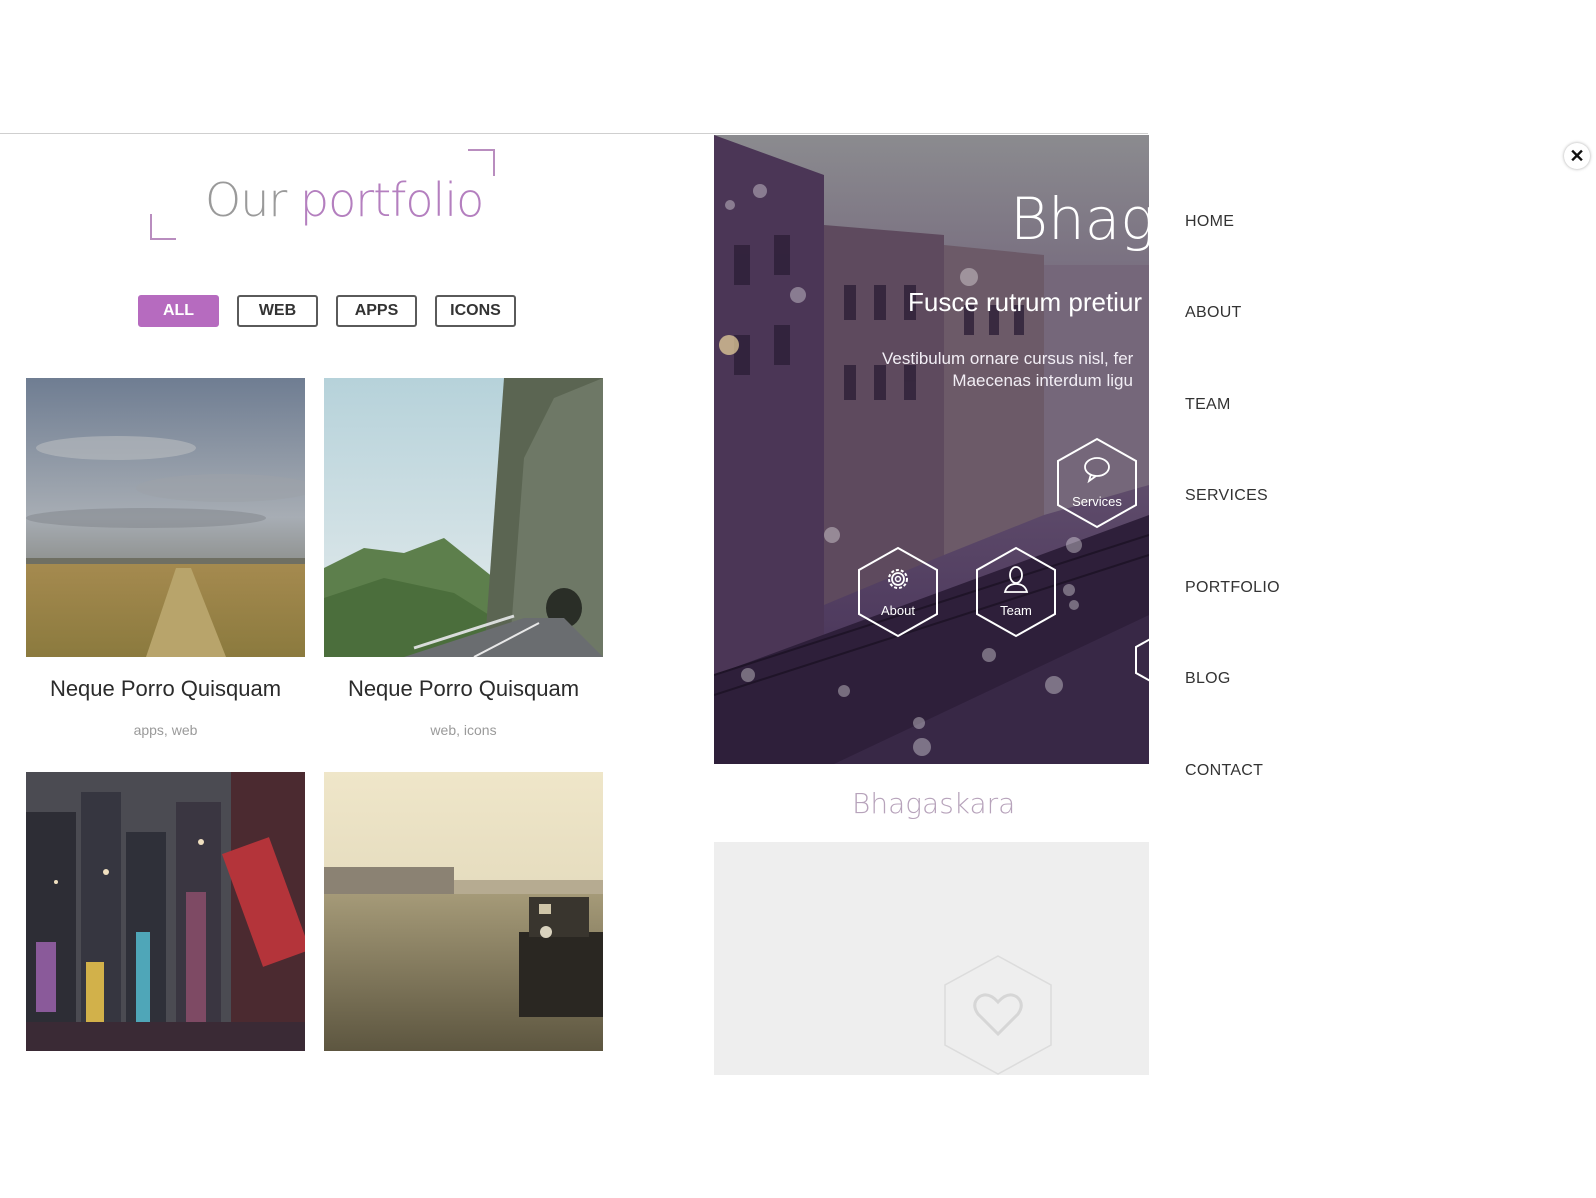 The height and width of the screenshot is (1198, 1596). I want to click on partial-hex-button, so click(1141, 660).